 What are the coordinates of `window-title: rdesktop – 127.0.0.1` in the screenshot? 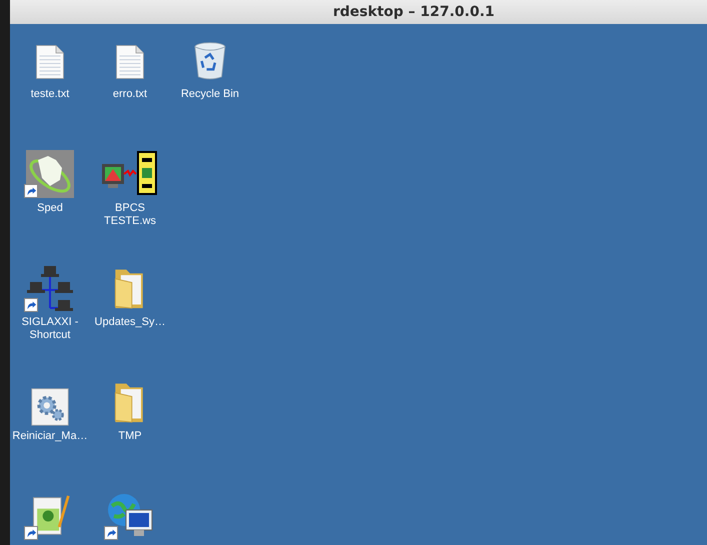 It's located at (414, 12).